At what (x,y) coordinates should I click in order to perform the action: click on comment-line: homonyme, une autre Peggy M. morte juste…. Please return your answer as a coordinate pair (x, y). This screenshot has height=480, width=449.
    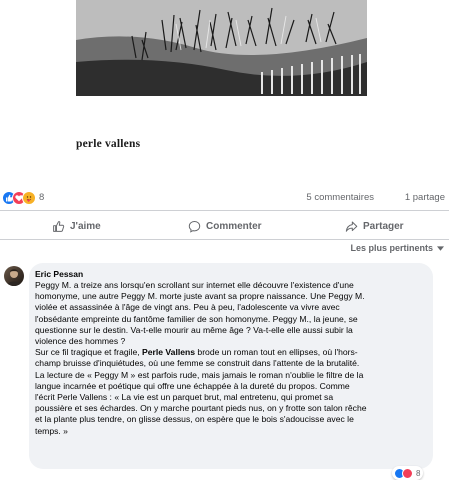
    Looking at the image, I should click on (200, 296).